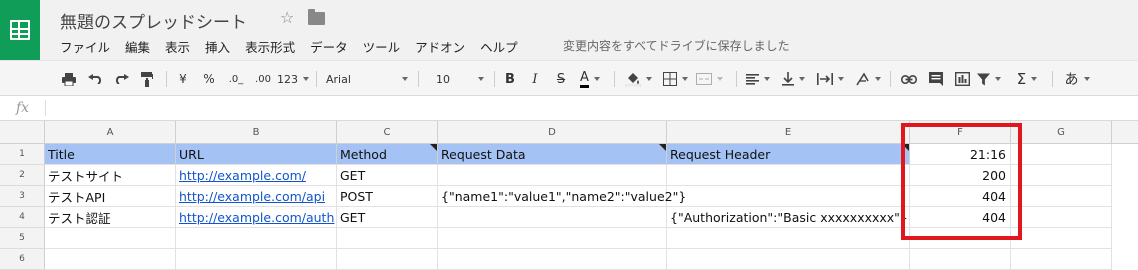 The height and width of the screenshot is (270, 1138). Describe the element at coordinates (110, 196) in the screenshot. I see `cell-a3: テストAPI` at that location.